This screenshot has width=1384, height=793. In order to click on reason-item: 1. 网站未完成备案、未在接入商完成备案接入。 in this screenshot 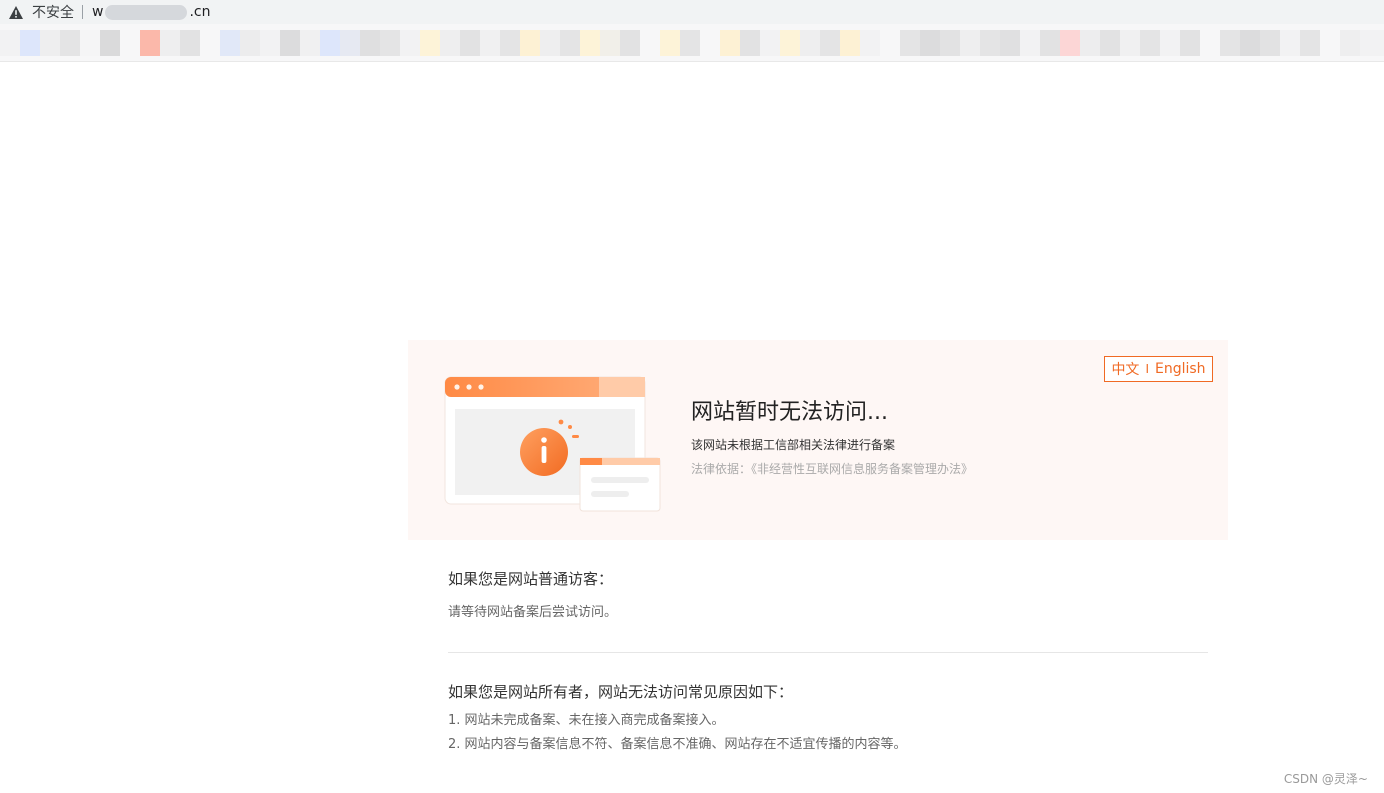, I will do `click(586, 720)`.